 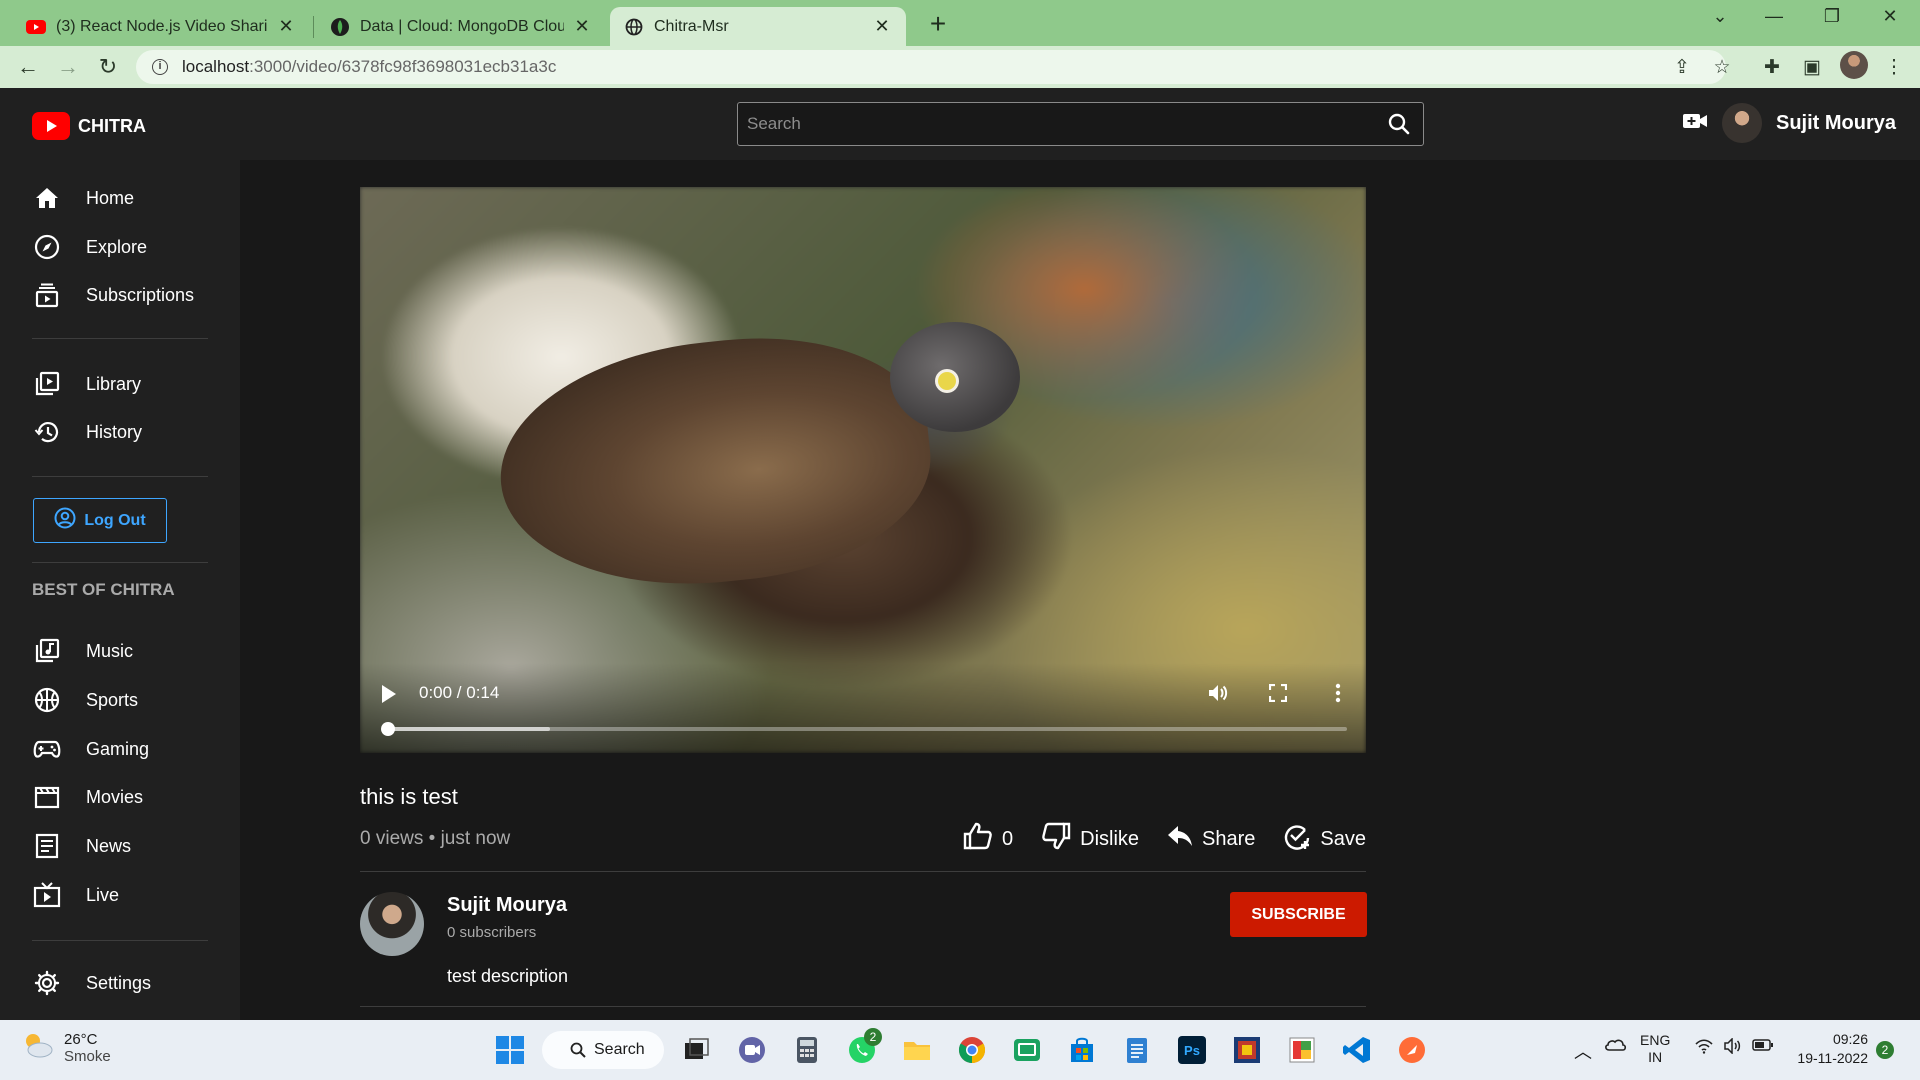 I want to click on dislike-button: Dislike, so click(x=1090, y=839).